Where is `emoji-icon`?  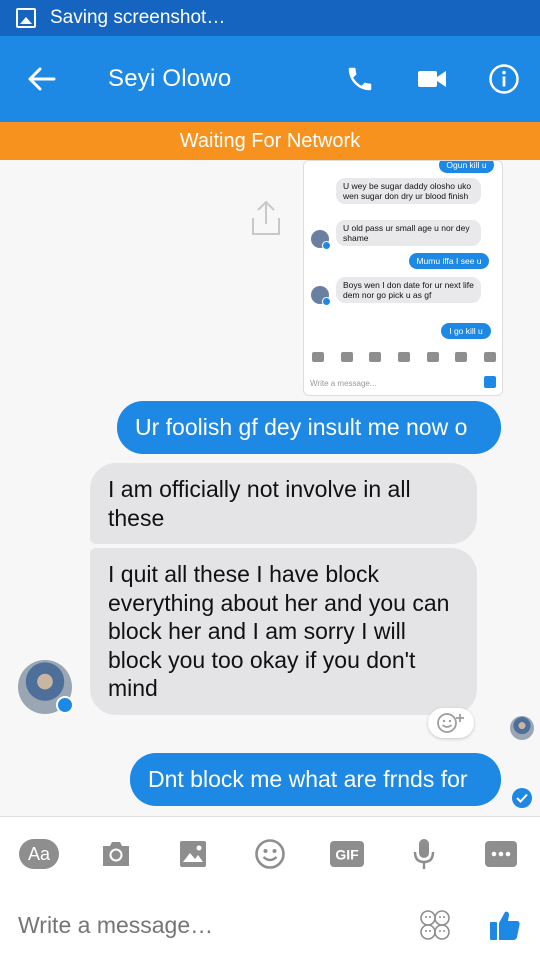
emoji-icon is located at coordinates (269, 854).